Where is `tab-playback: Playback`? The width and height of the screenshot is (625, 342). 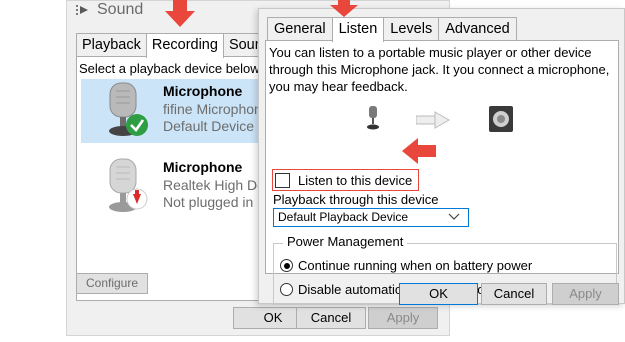 tab-playback: Playback is located at coordinates (111, 45).